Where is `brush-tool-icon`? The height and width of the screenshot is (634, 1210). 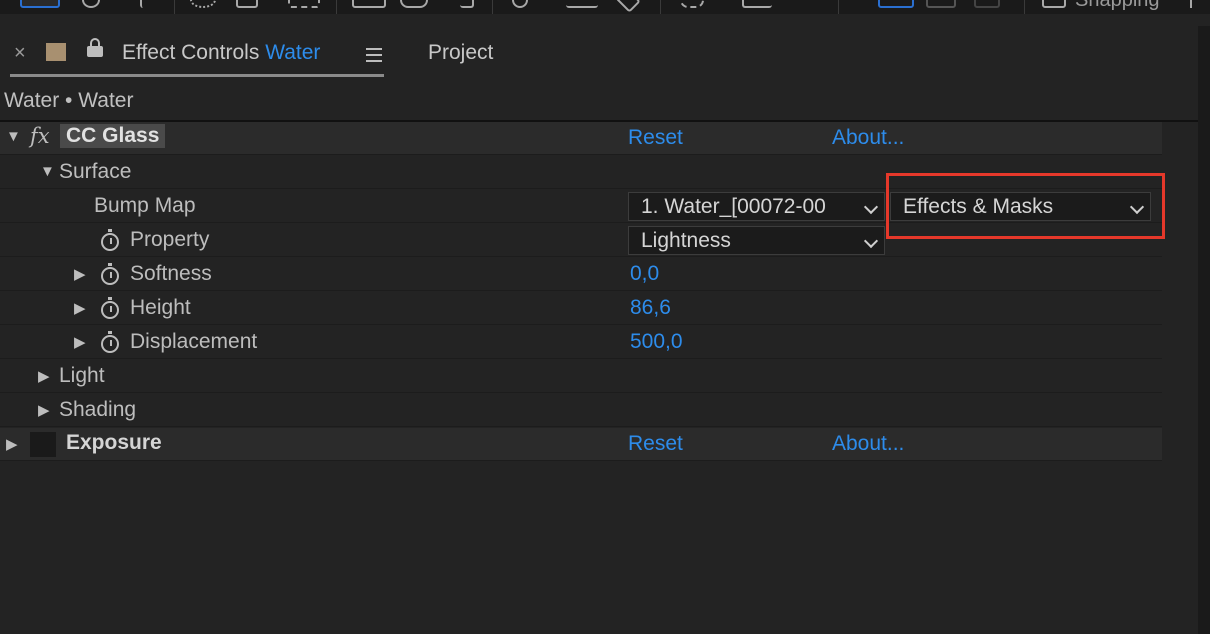
brush-tool-icon is located at coordinates (520, 4).